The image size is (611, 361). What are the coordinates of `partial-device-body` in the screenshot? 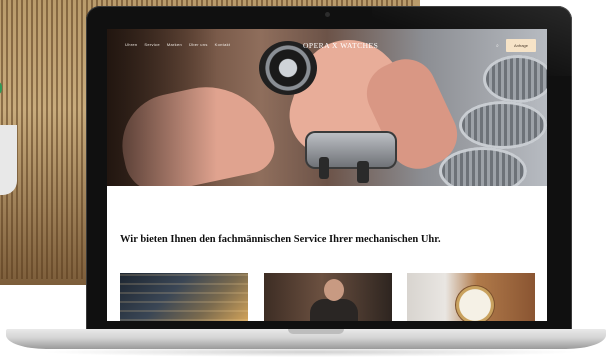 It's located at (8, 160).